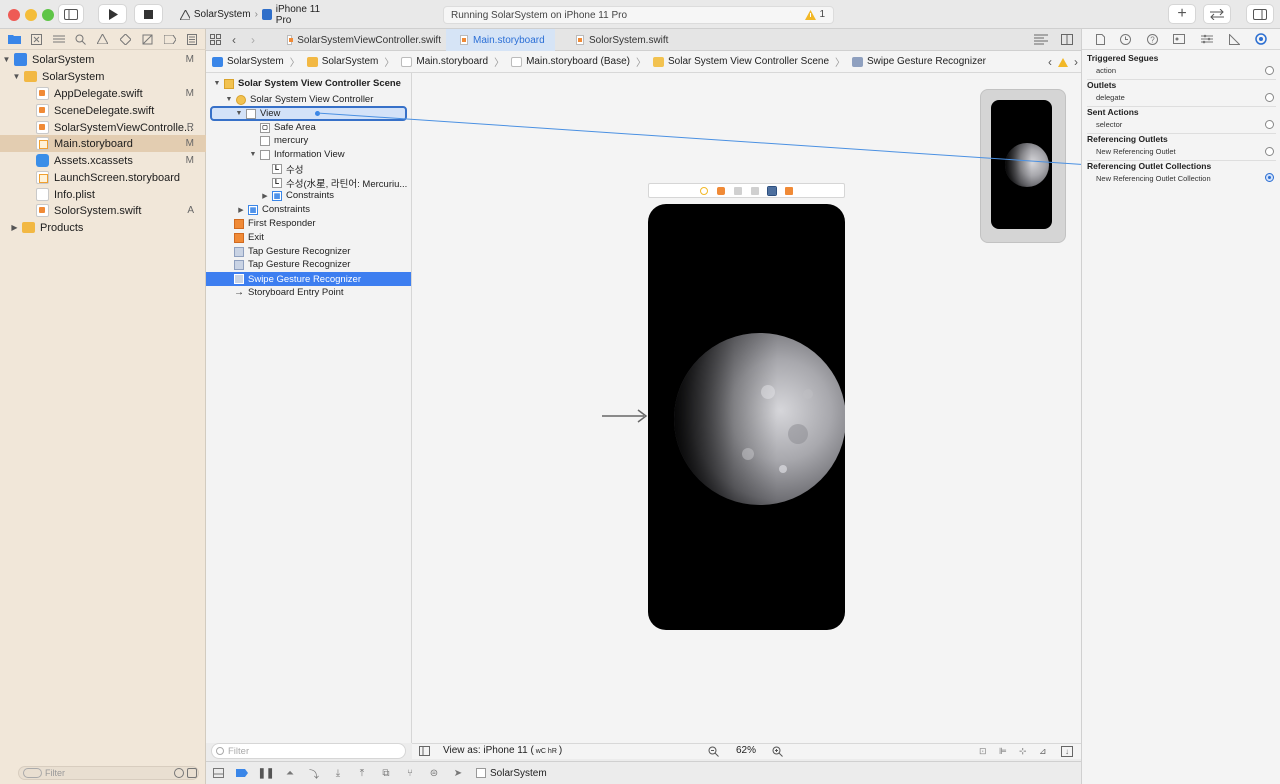 This screenshot has height=784, width=1280. Describe the element at coordinates (1179, 39) in the screenshot. I see `identity-inspector-icon` at that location.